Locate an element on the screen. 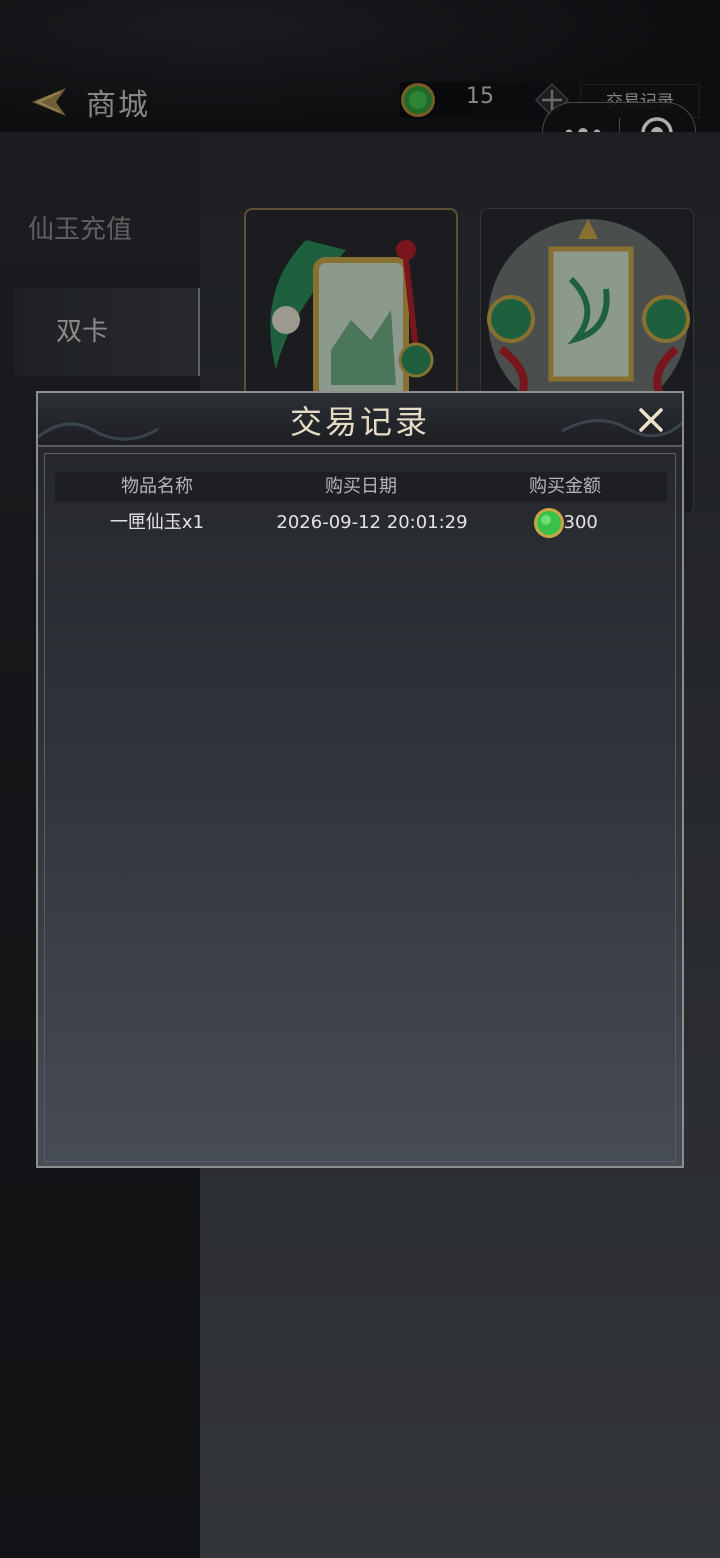 Image resolution: width=720 pixels, height=1558 pixels. column-header-purchase-date: 购买日期 is located at coordinates (361, 486).